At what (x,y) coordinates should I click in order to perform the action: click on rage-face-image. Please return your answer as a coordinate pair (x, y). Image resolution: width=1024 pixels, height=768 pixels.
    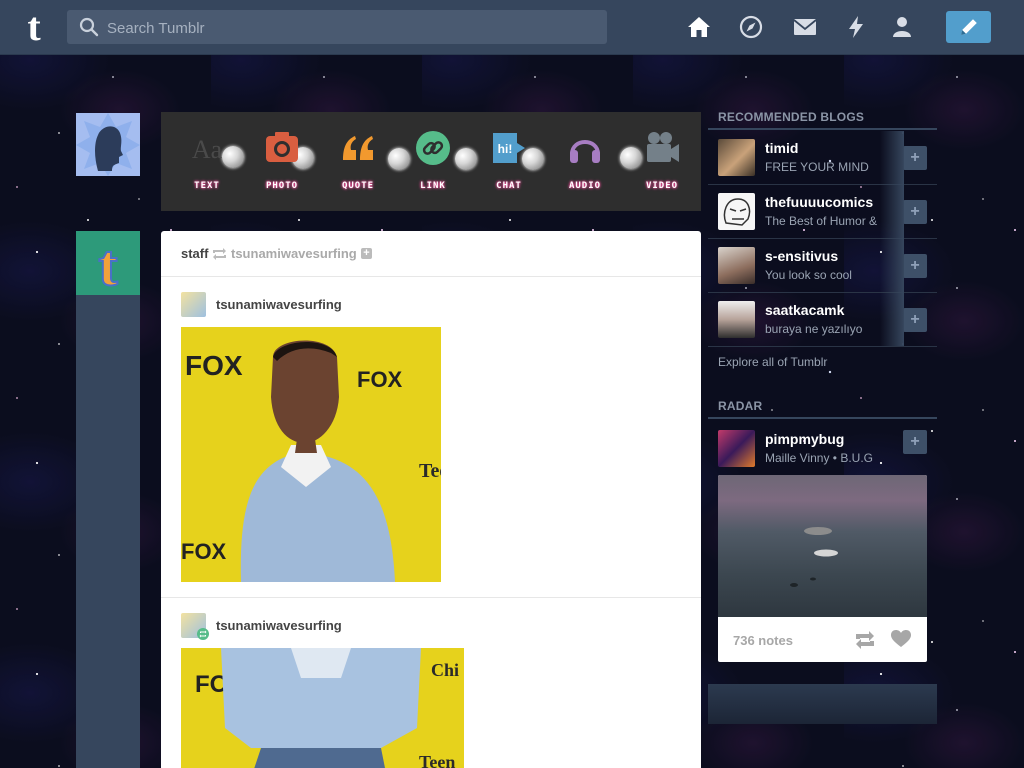
    Looking at the image, I should click on (737, 212).